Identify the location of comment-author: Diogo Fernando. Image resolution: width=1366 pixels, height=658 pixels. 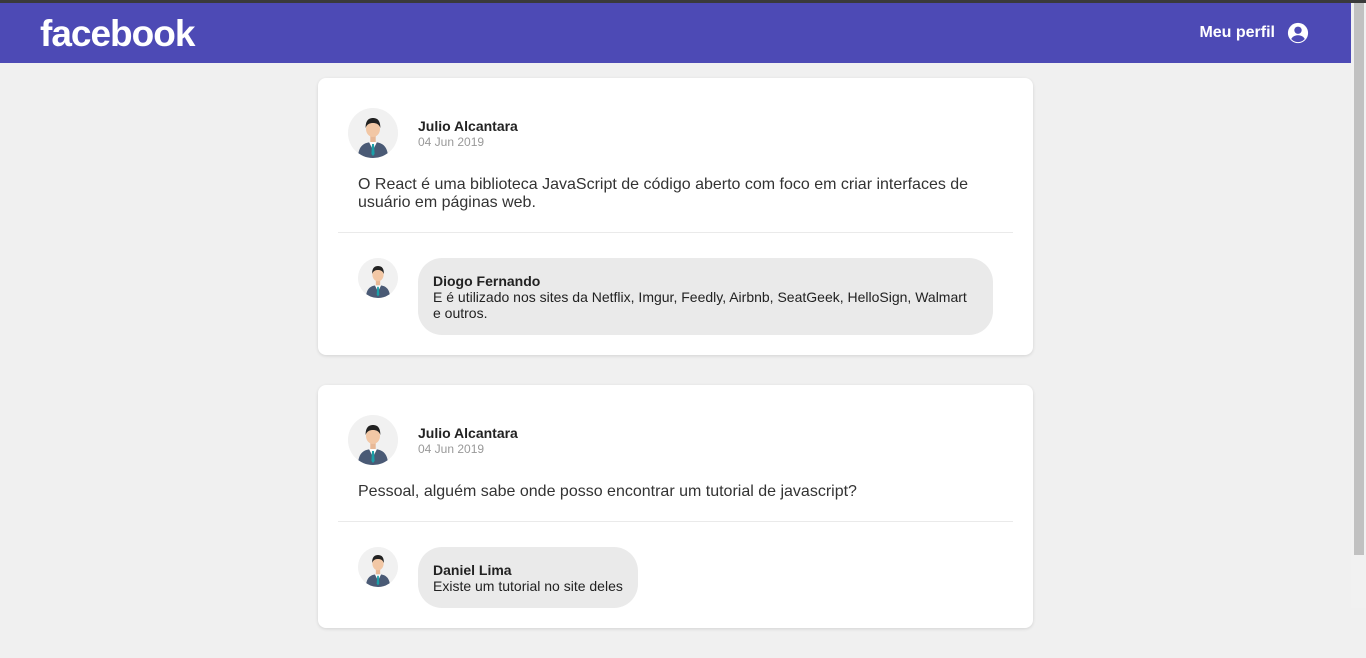
(705, 281).